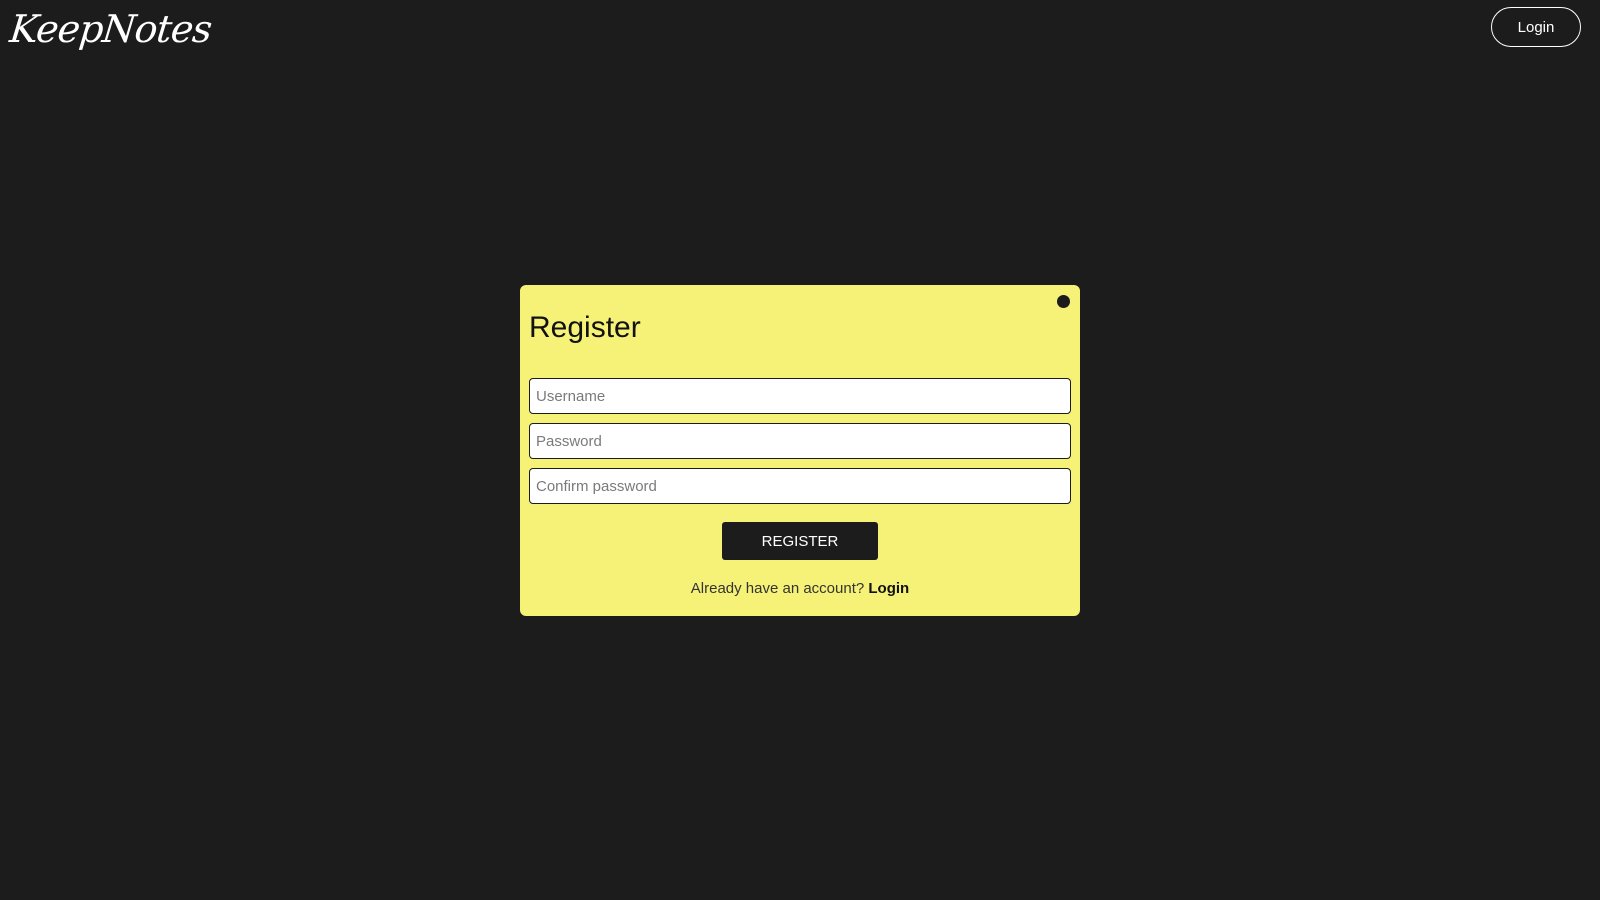  What do you see at coordinates (888, 588) in the screenshot?
I see `login-link: Login` at bounding box center [888, 588].